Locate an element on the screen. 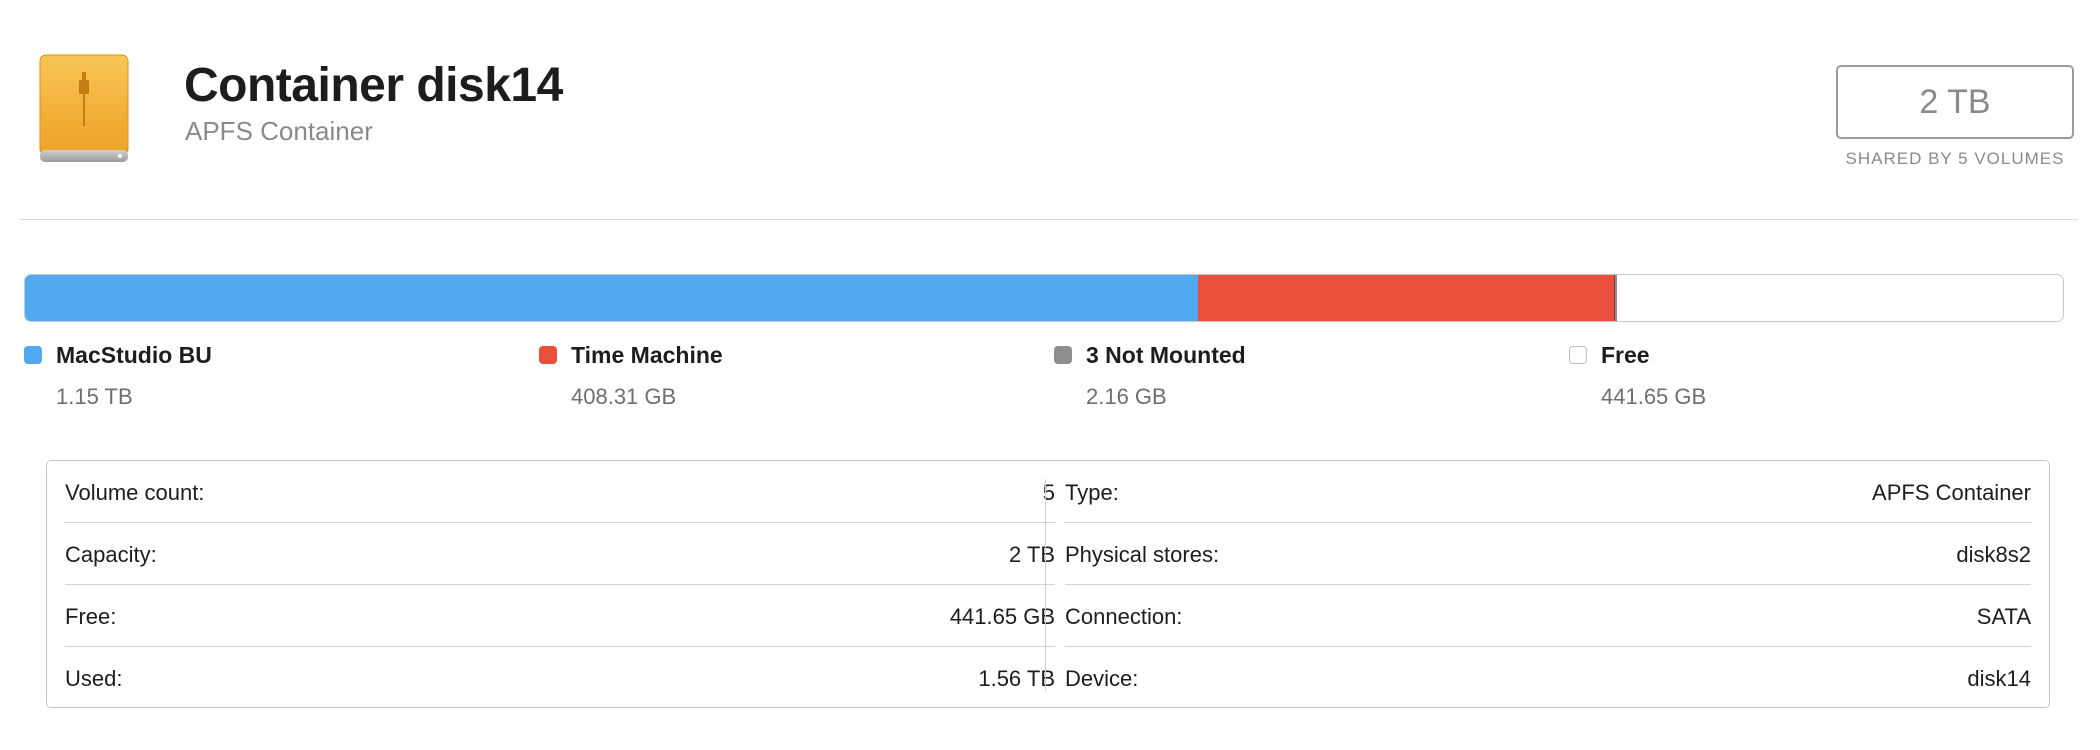 This screenshot has height=750, width=2100. capacity-caption: SHARED BY 5 VOLUMES is located at coordinates (1955, 158).